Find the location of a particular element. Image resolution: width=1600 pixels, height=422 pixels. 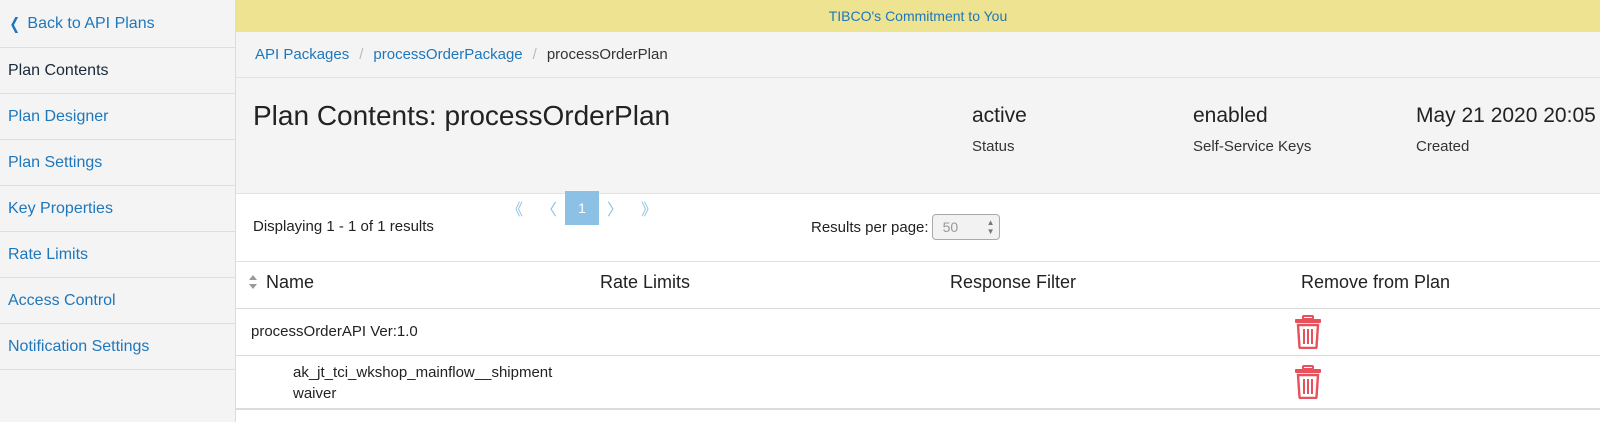

api-name: processOrderAPI Ver:1.0 is located at coordinates (334, 331).